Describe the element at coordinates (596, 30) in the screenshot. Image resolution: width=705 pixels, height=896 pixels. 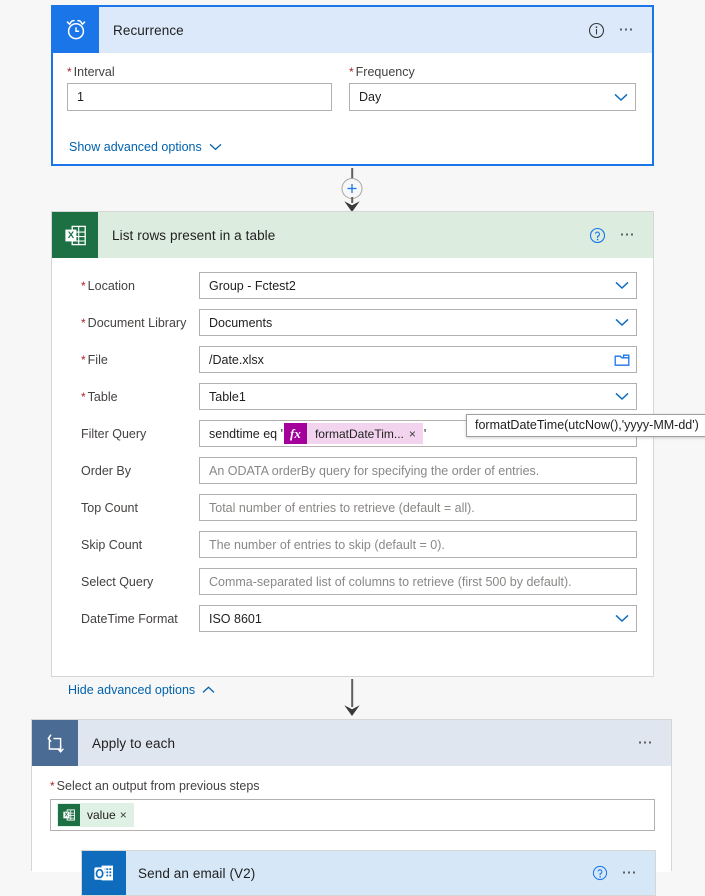
I see `info-icon` at that location.